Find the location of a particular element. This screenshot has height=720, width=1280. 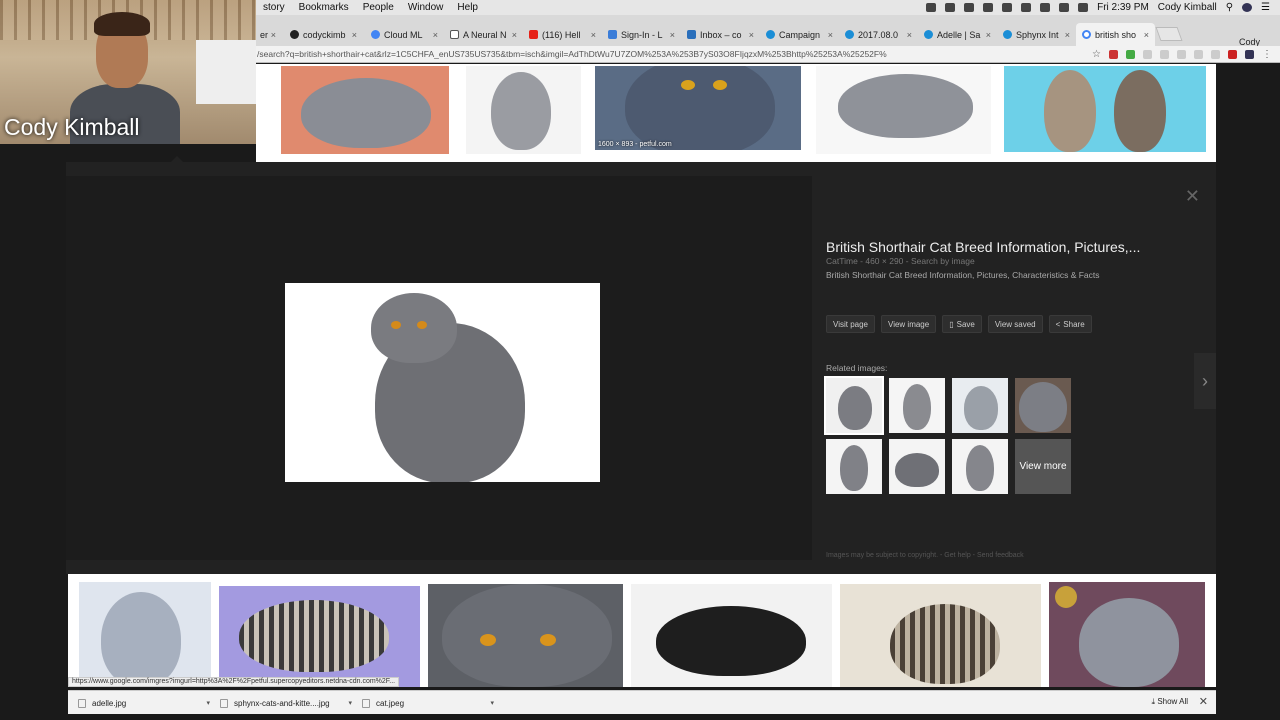

youtube-icon is located at coordinates (533, 34).